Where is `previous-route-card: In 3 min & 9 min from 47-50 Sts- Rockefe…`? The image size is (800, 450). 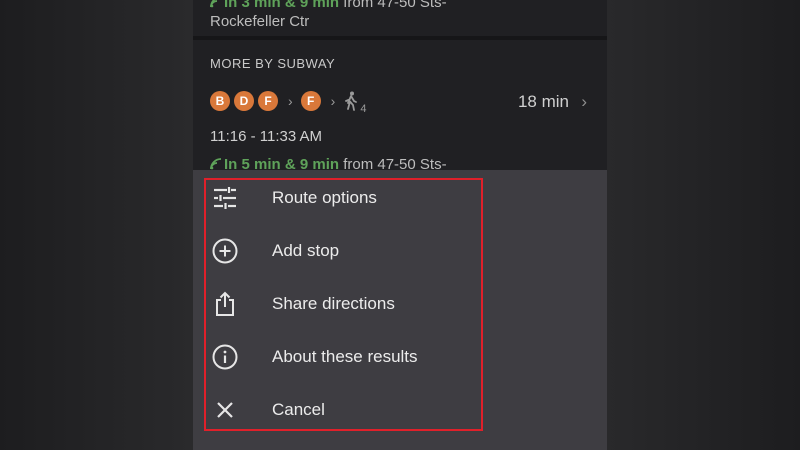 previous-route-card: In 3 min & 9 min from 47-50 Sts- Rockefe… is located at coordinates (400, 18).